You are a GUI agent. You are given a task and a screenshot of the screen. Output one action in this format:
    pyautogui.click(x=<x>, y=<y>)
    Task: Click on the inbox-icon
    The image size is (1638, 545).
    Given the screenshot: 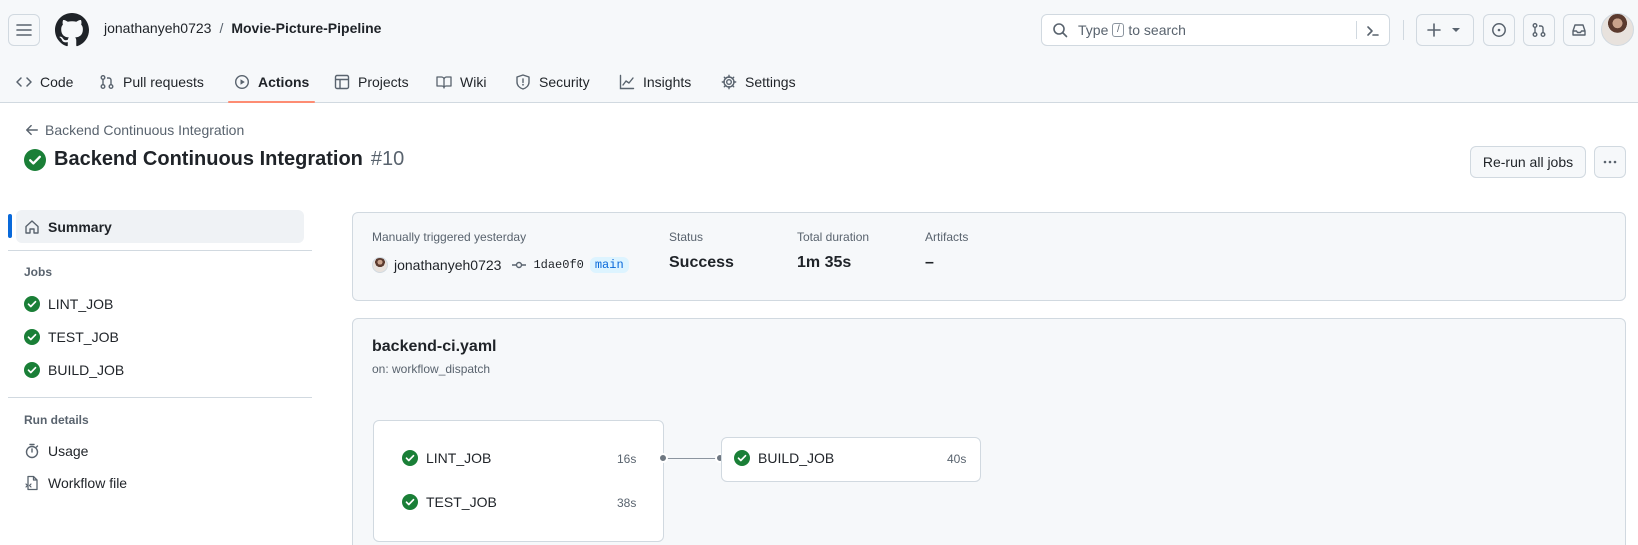 What is the action you would take?
    pyautogui.click(x=1579, y=30)
    